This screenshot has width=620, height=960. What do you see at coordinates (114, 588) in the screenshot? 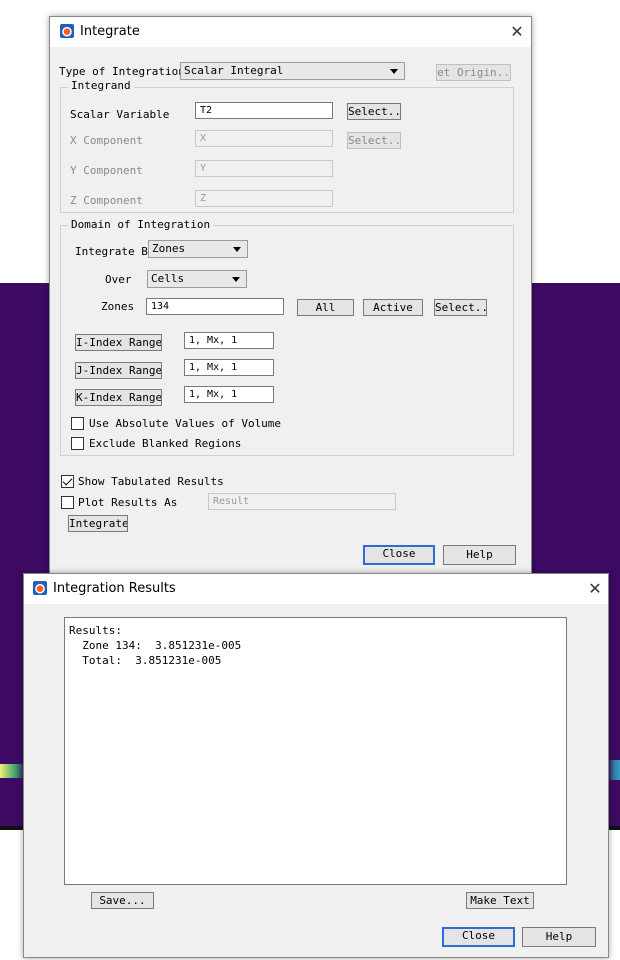
I see `results-title: Integration Results` at bounding box center [114, 588].